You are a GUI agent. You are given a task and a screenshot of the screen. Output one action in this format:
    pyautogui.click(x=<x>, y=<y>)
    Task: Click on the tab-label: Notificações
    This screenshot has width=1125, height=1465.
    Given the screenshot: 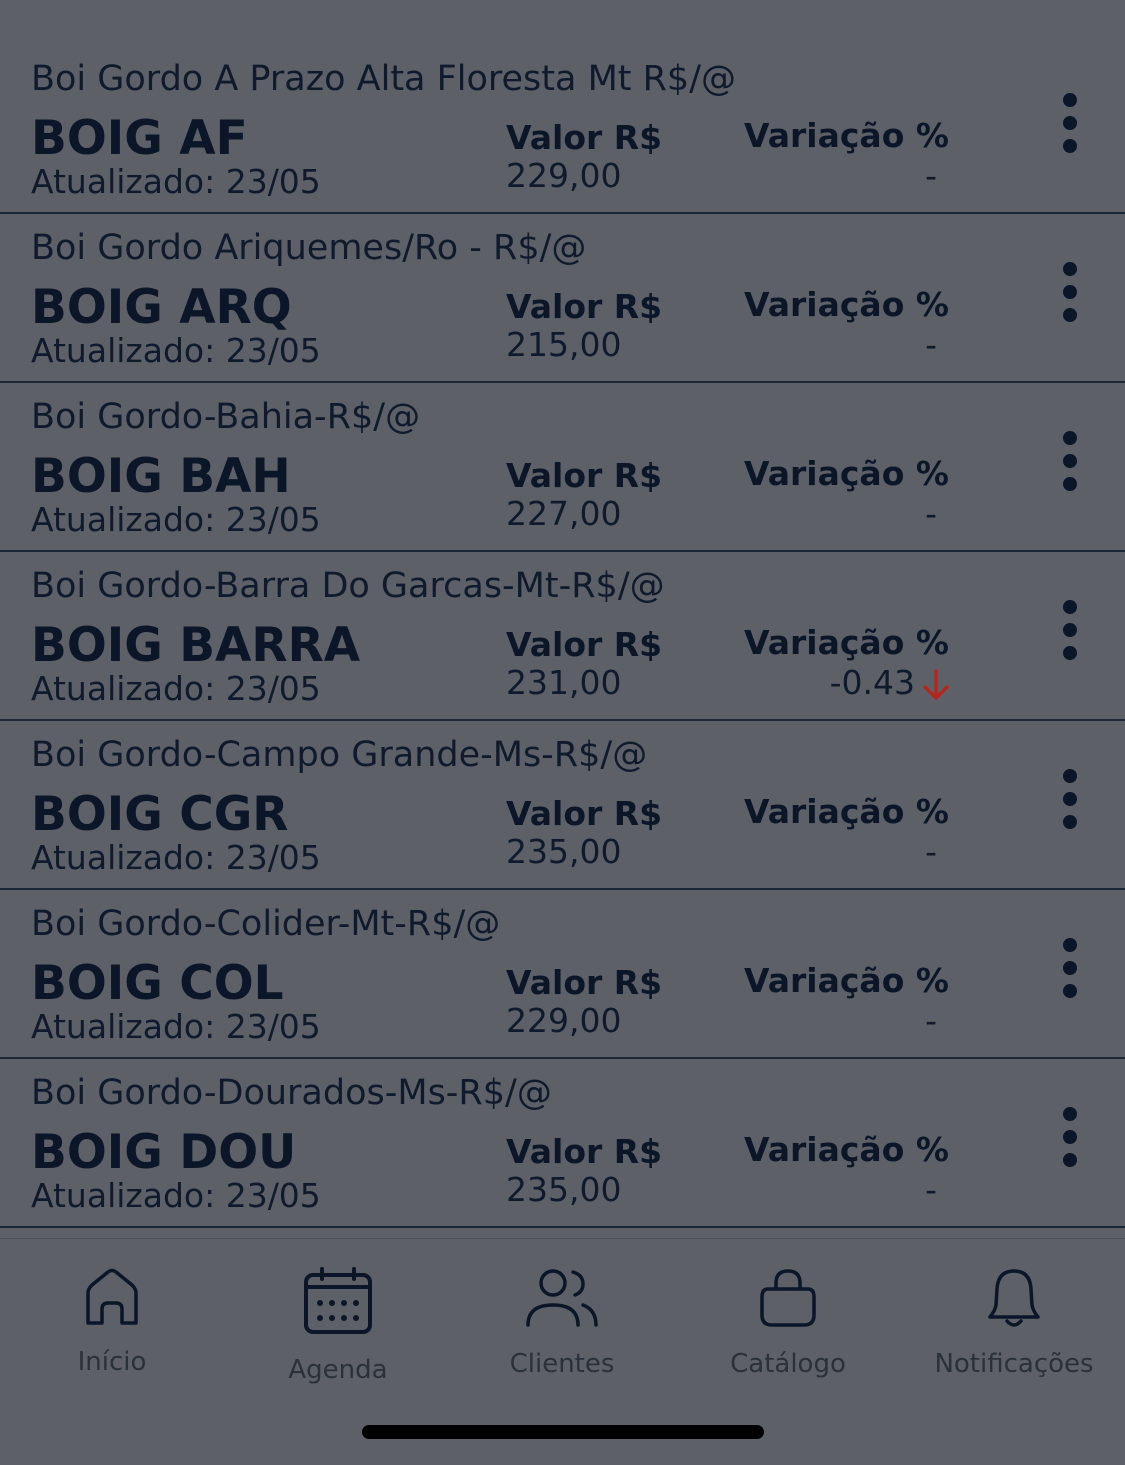 What is the action you would take?
    pyautogui.click(x=1014, y=1364)
    